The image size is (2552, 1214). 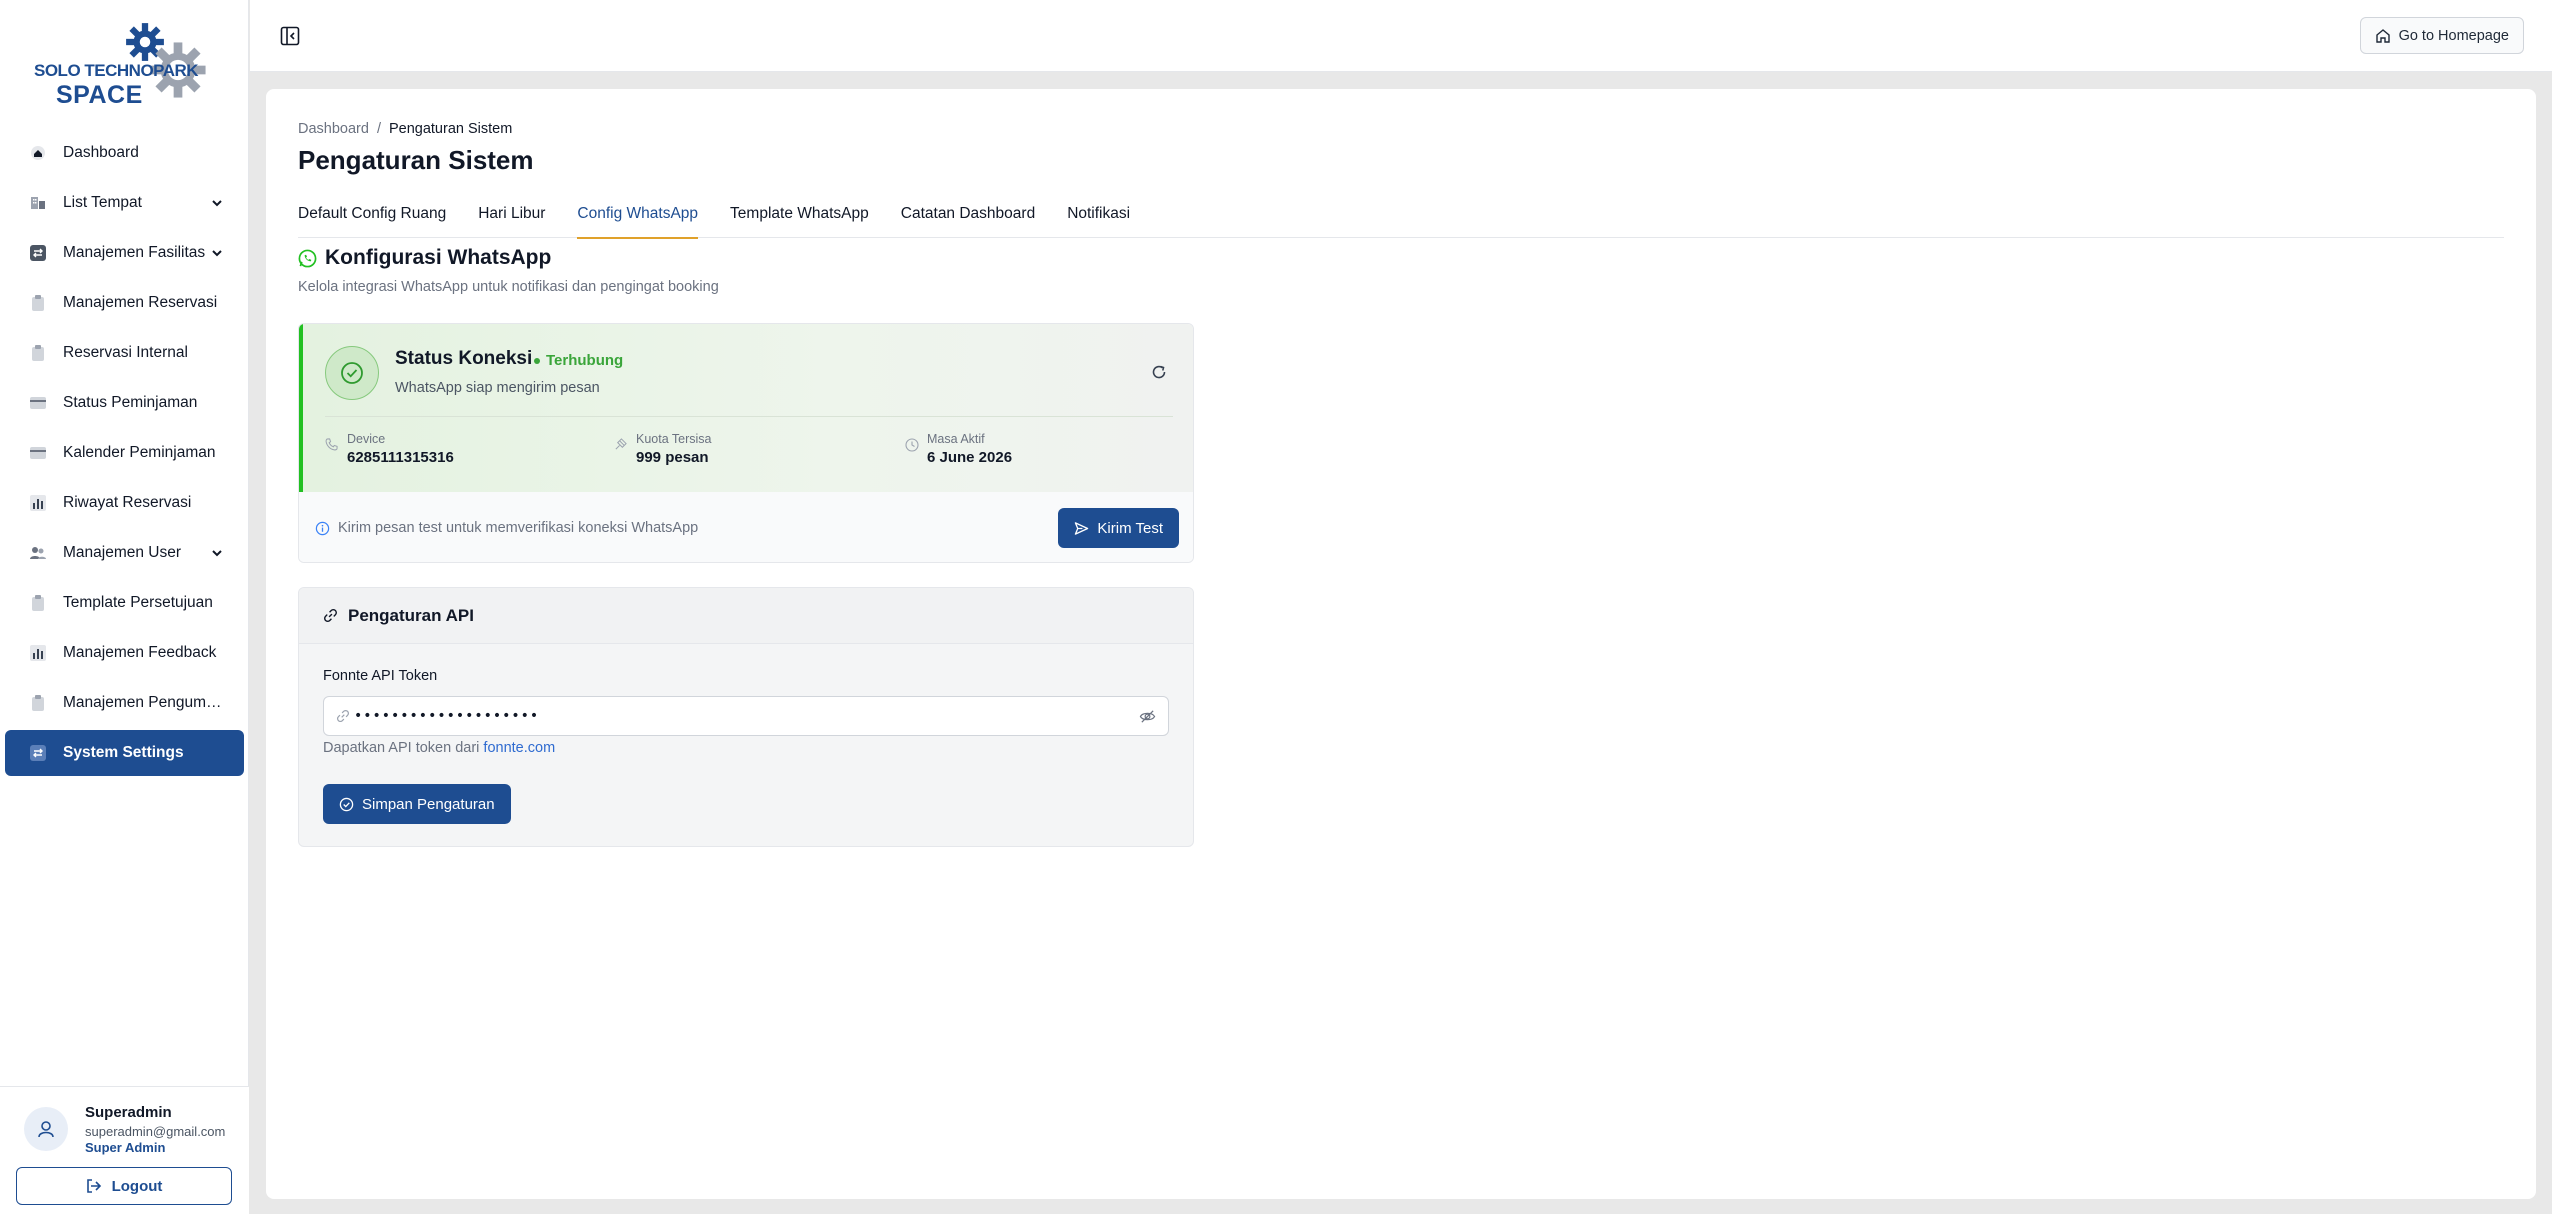 What do you see at coordinates (333, 129) in the screenshot?
I see `breadcrumb-root: Dashboard` at bounding box center [333, 129].